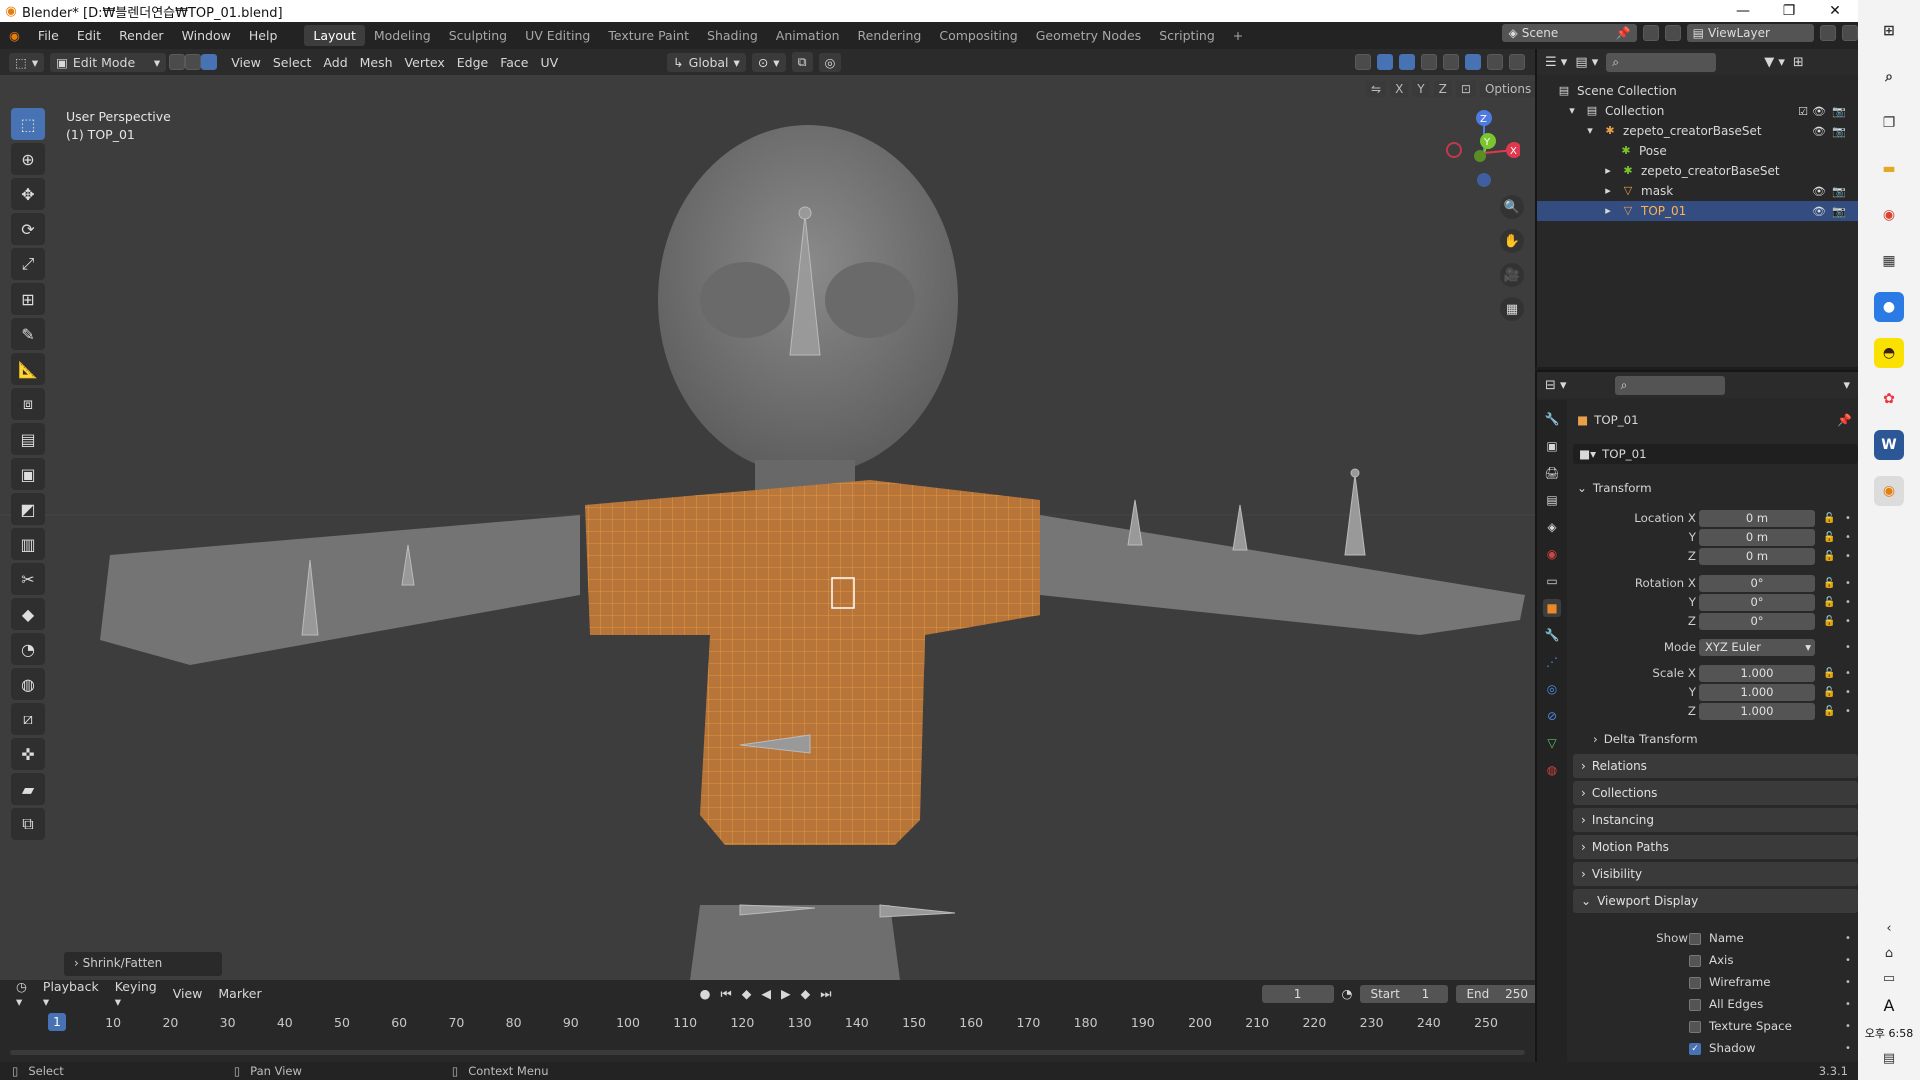 The height and width of the screenshot is (1080, 1920). Describe the element at coordinates (1889, 399) in the screenshot. I see `paint-app-icon: ✿` at that location.